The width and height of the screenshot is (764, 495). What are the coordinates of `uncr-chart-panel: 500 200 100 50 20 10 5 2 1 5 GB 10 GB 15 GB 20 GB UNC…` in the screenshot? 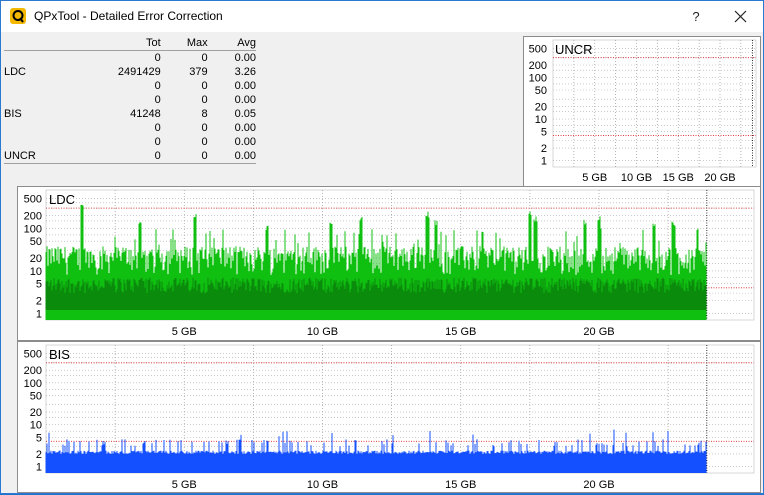 It's located at (642, 111).